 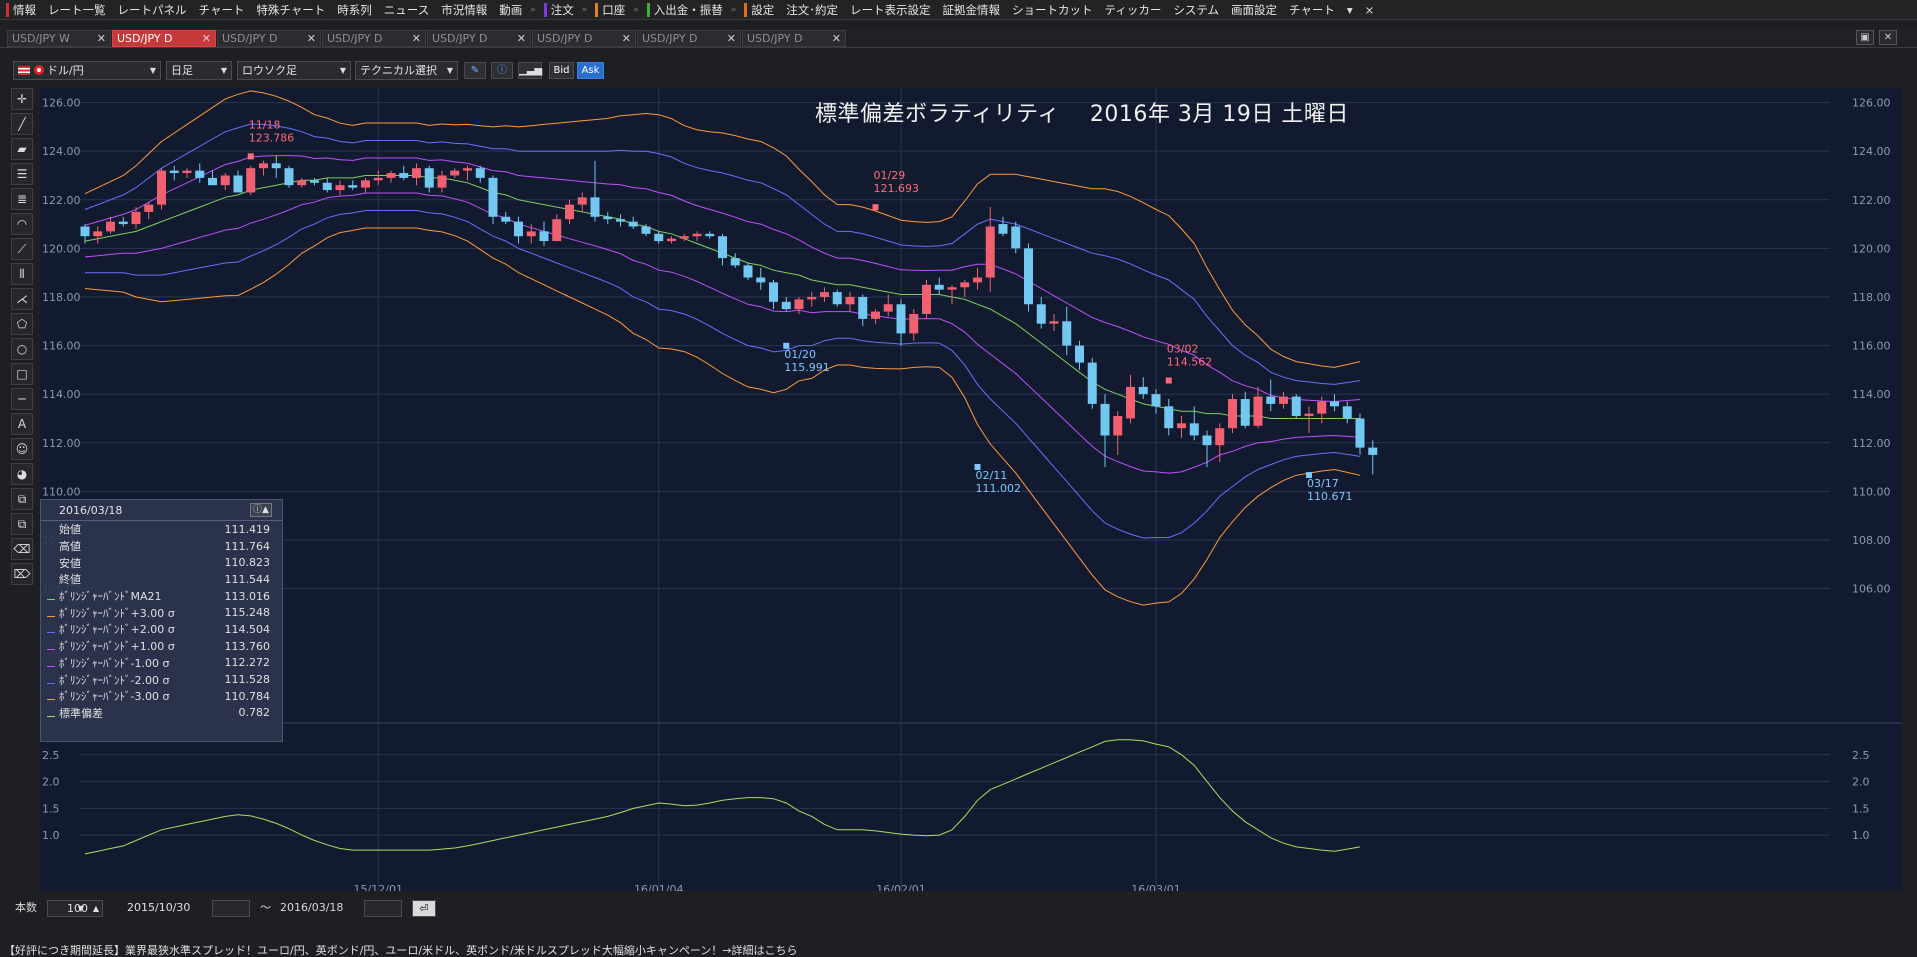 I want to click on tab-usdjpy-3: USD/JPY D ✕, so click(x=374, y=38).